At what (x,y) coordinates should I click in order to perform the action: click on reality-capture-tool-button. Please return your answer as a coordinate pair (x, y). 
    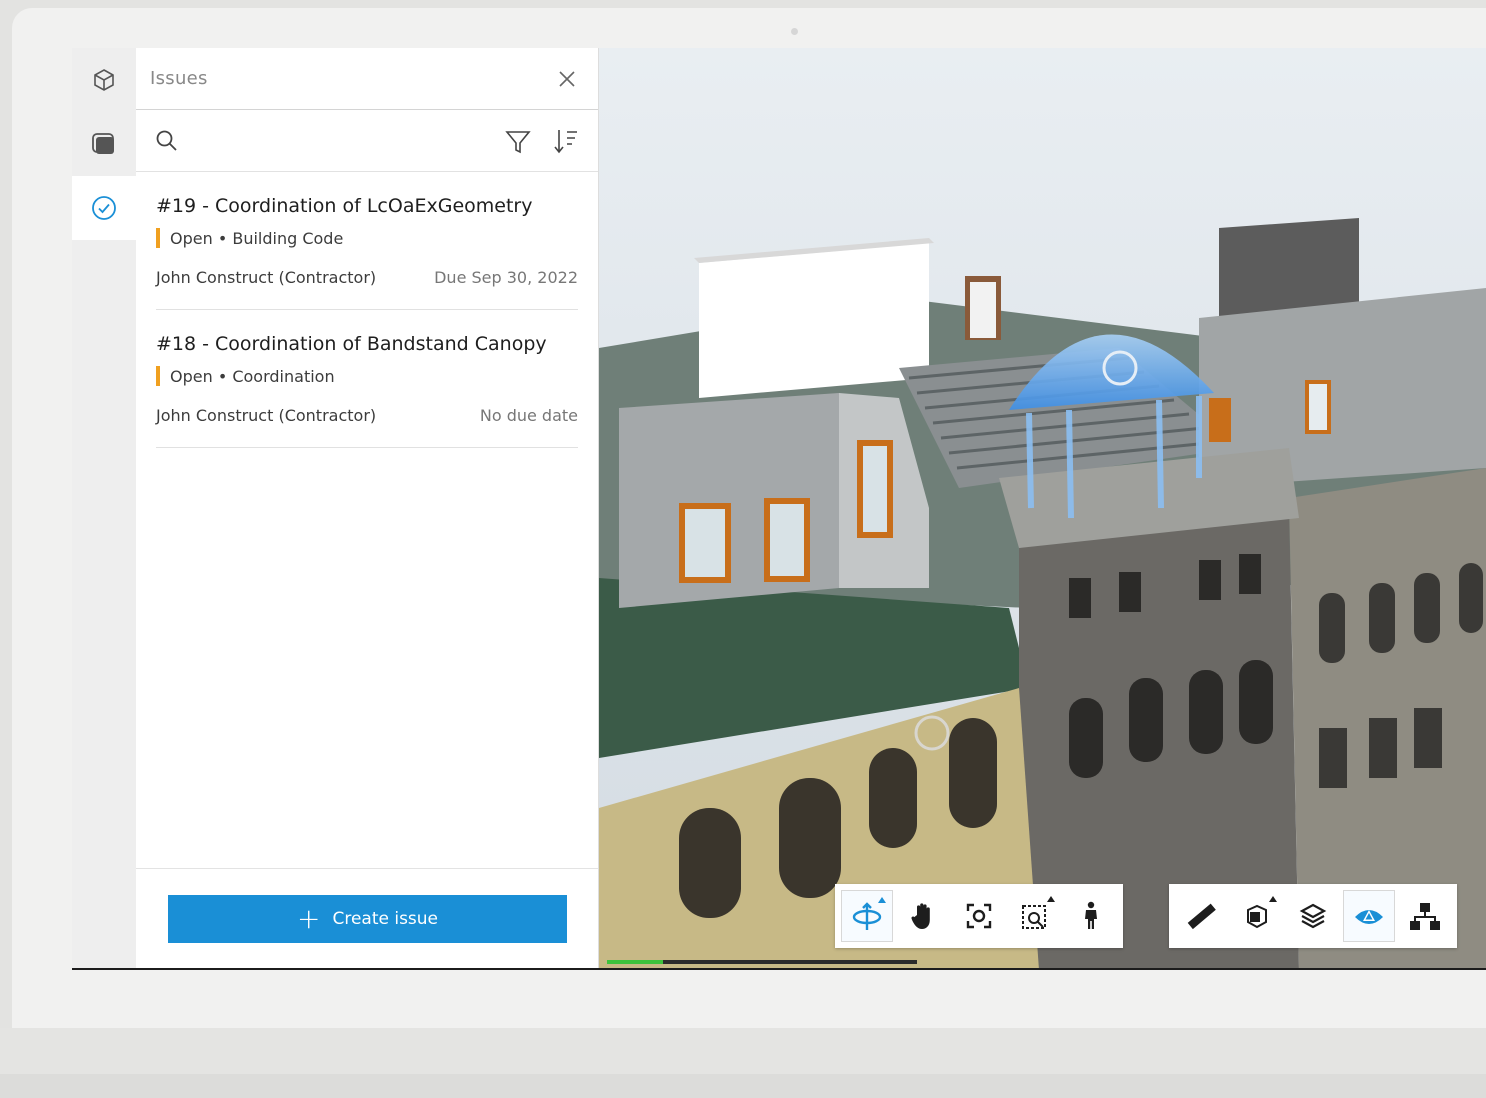
    Looking at the image, I should click on (1369, 916).